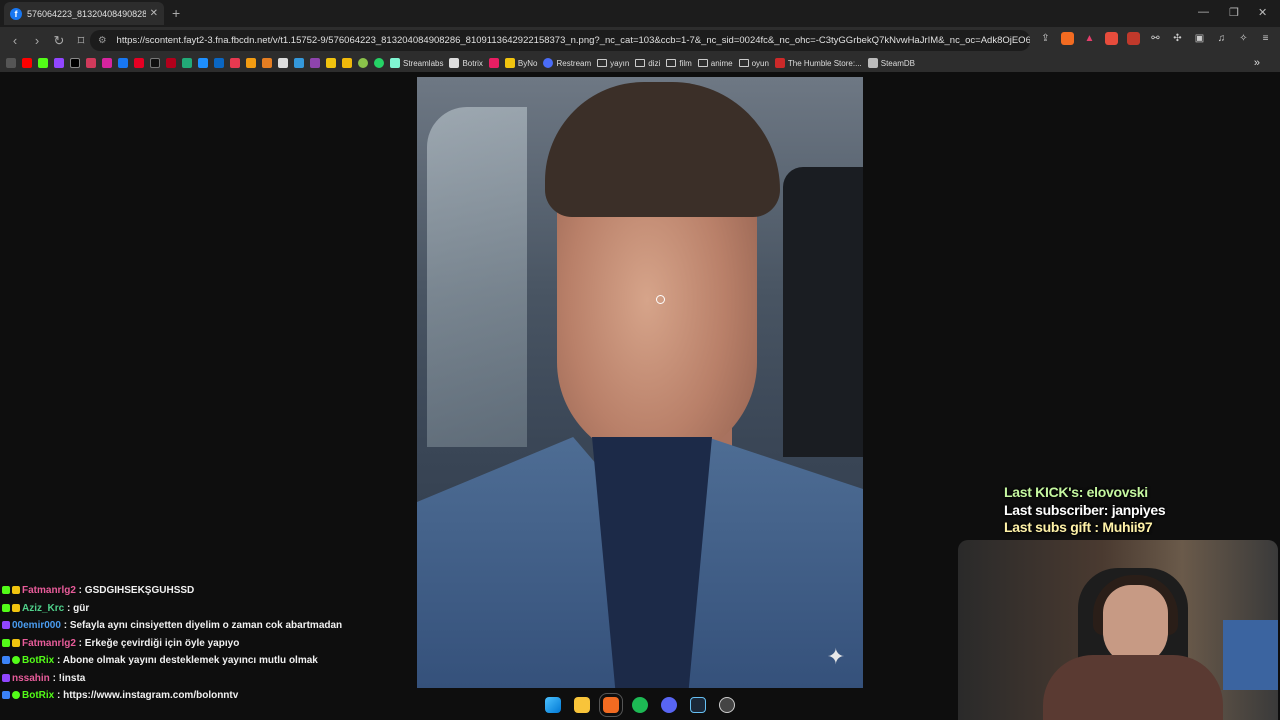 Image resolution: width=1280 pixels, height=720 pixels. What do you see at coordinates (715, 63) in the screenshot?
I see `bookmark-folder-anime: anime` at bounding box center [715, 63].